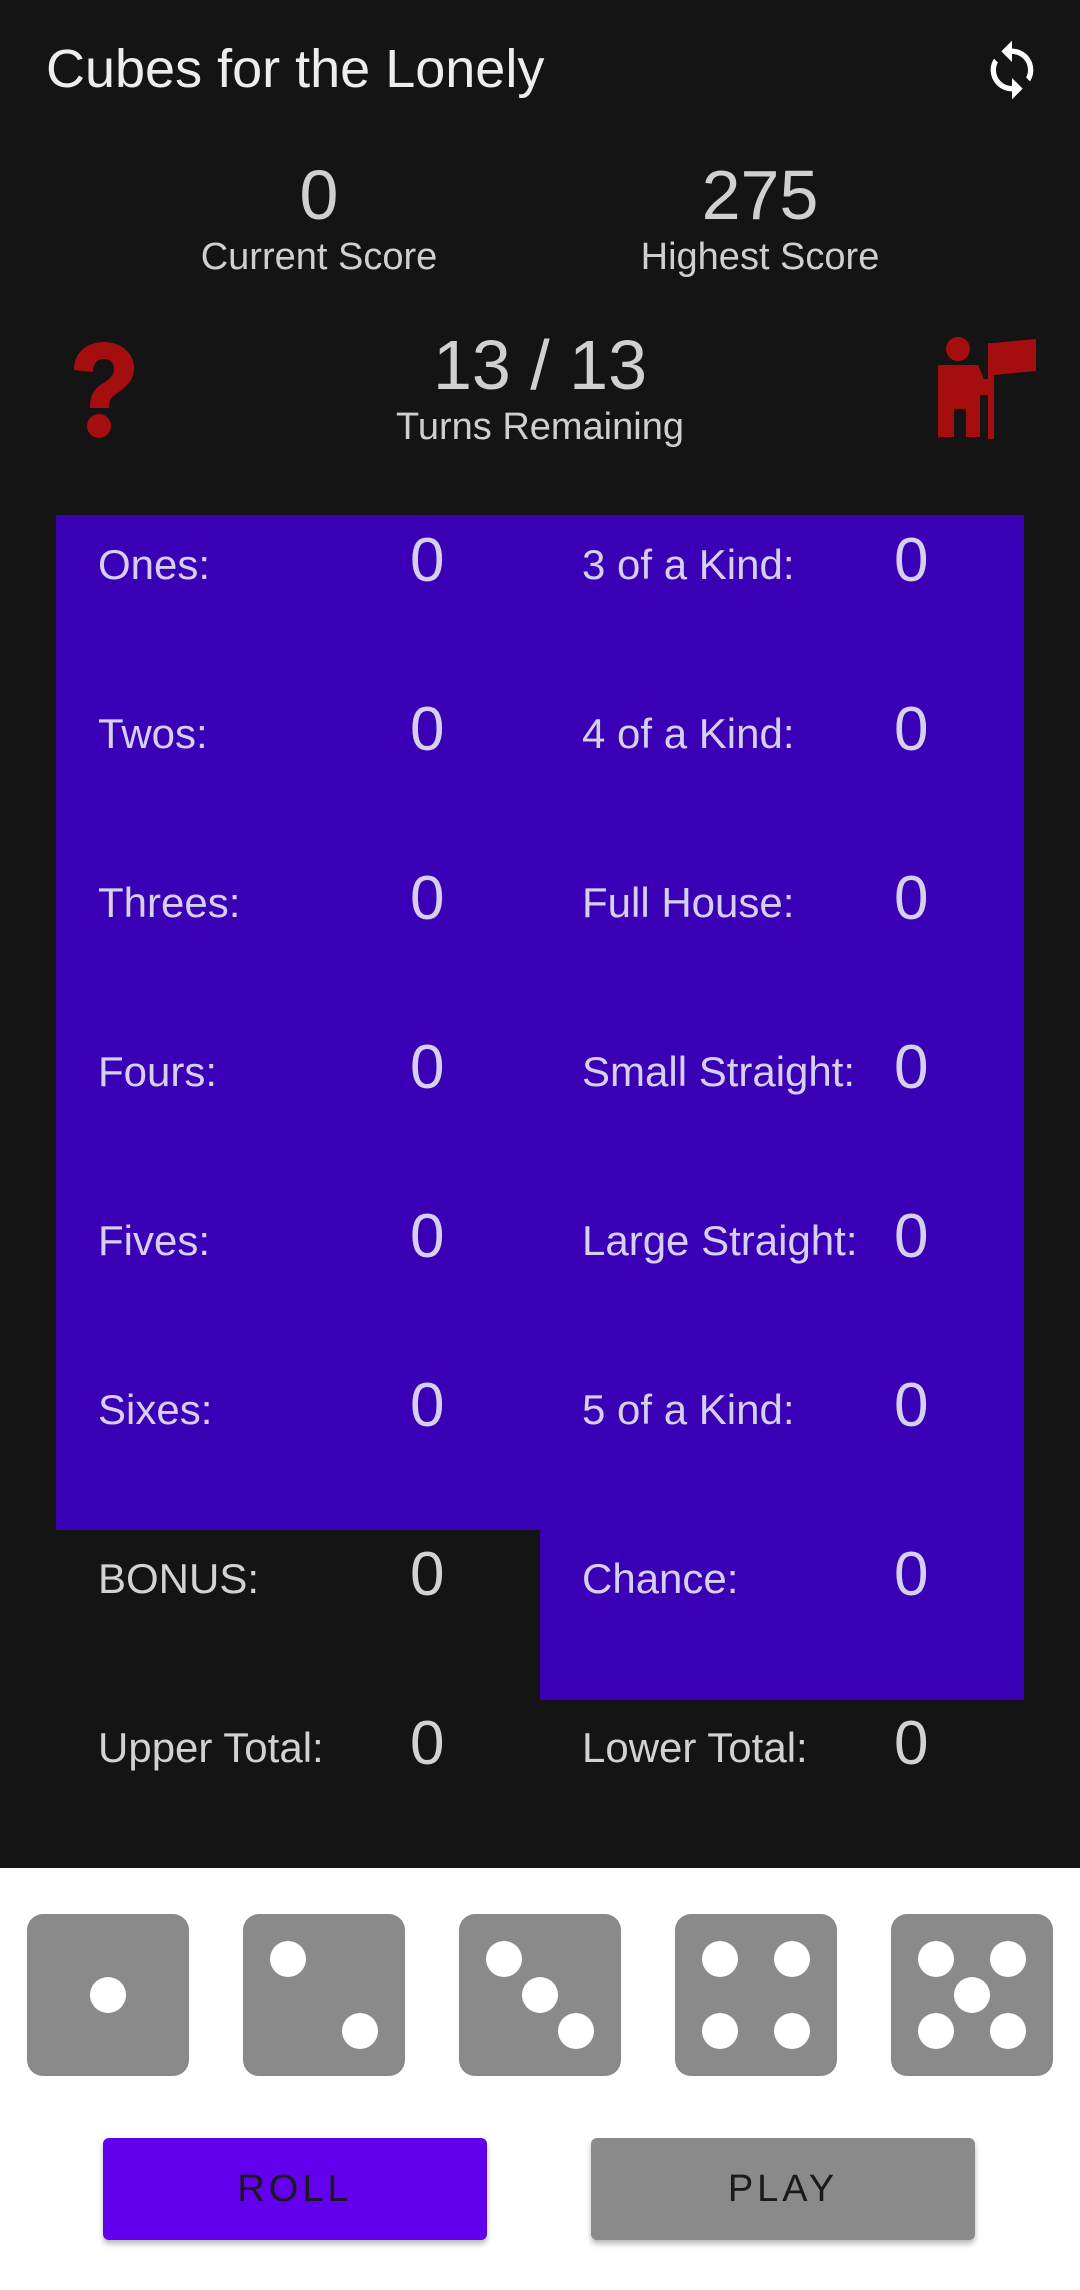 The height and width of the screenshot is (2290, 1080). Describe the element at coordinates (911, 560) in the screenshot. I see `three-of-a-kind-value: 0` at that location.